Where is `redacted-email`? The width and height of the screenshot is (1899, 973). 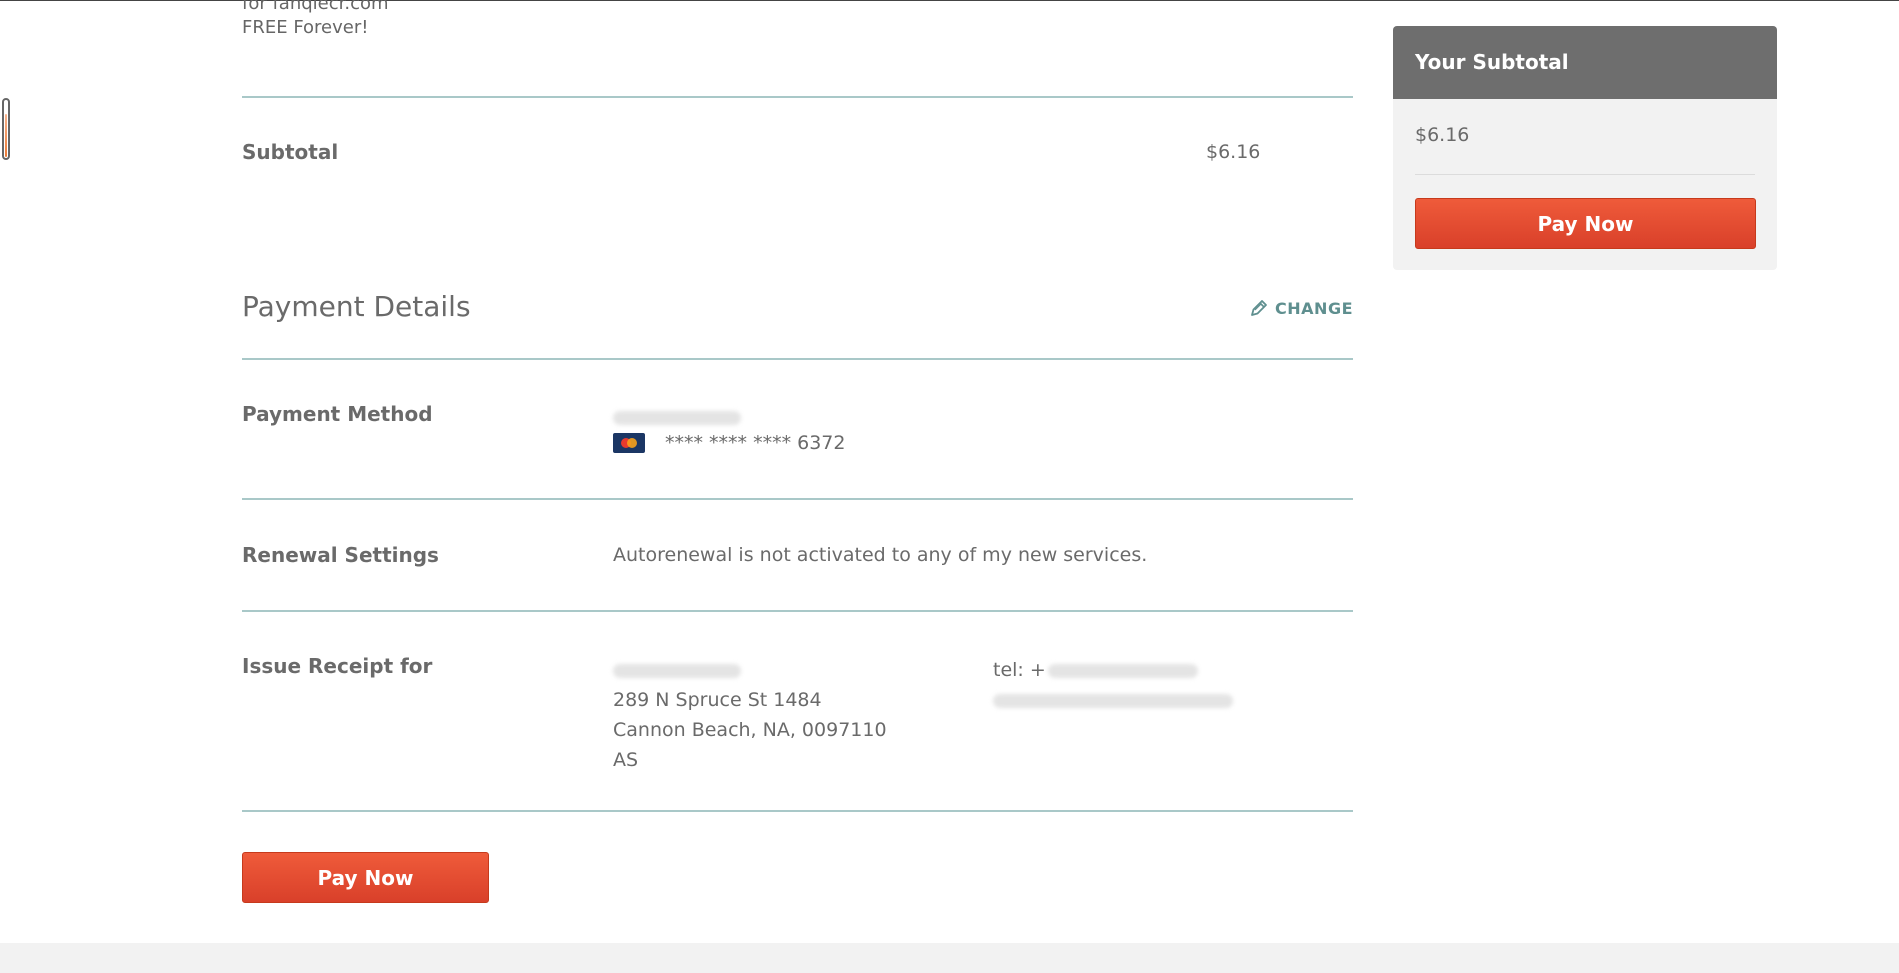 redacted-email is located at coordinates (1113, 700).